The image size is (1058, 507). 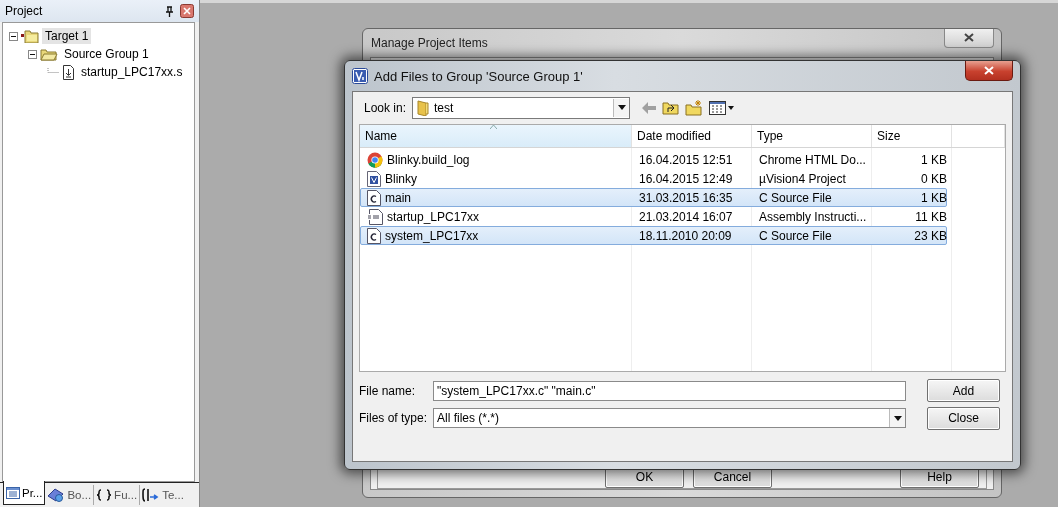 I want to click on file-date: 31.03.2015 16:35, so click(x=686, y=197).